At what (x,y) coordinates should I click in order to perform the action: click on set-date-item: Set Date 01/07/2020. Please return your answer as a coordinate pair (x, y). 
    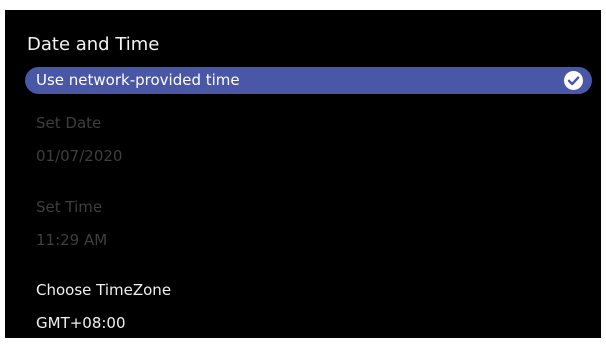
    Looking at the image, I should click on (79, 140).